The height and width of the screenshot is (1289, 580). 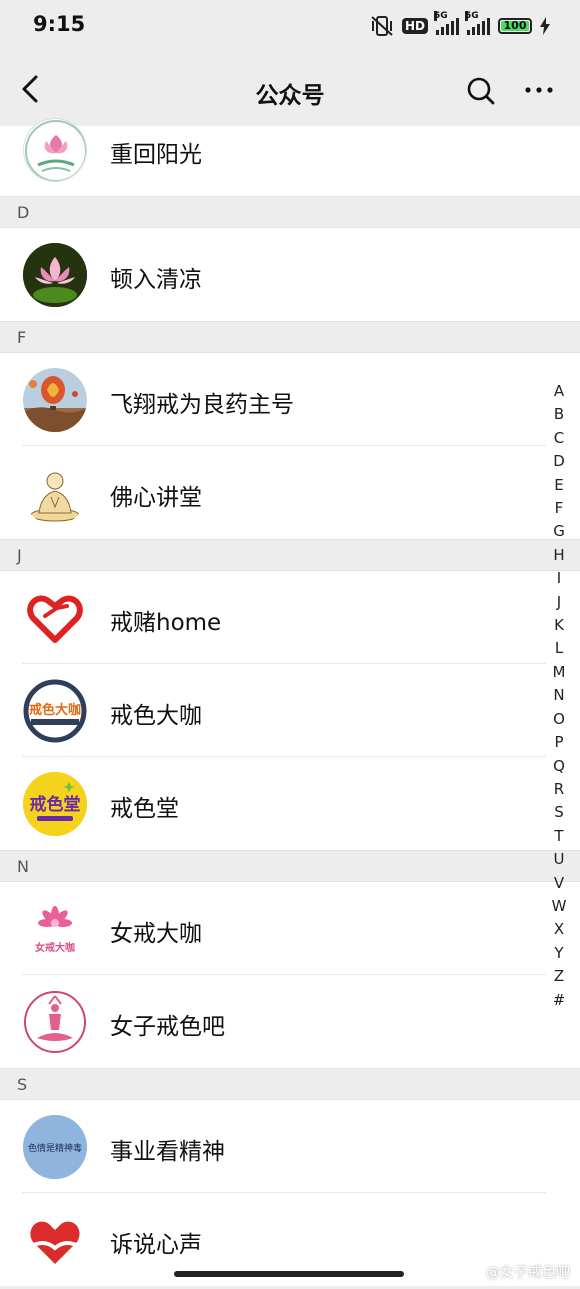 What do you see at coordinates (559, 859) in the screenshot?
I see `index-letter: U` at bounding box center [559, 859].